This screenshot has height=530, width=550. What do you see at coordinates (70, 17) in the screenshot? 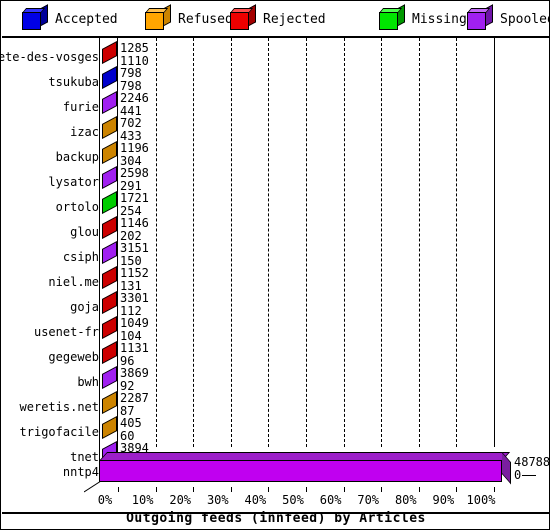
I see `legend-item-accepted: Accepted` at bounding box center [70, 17].